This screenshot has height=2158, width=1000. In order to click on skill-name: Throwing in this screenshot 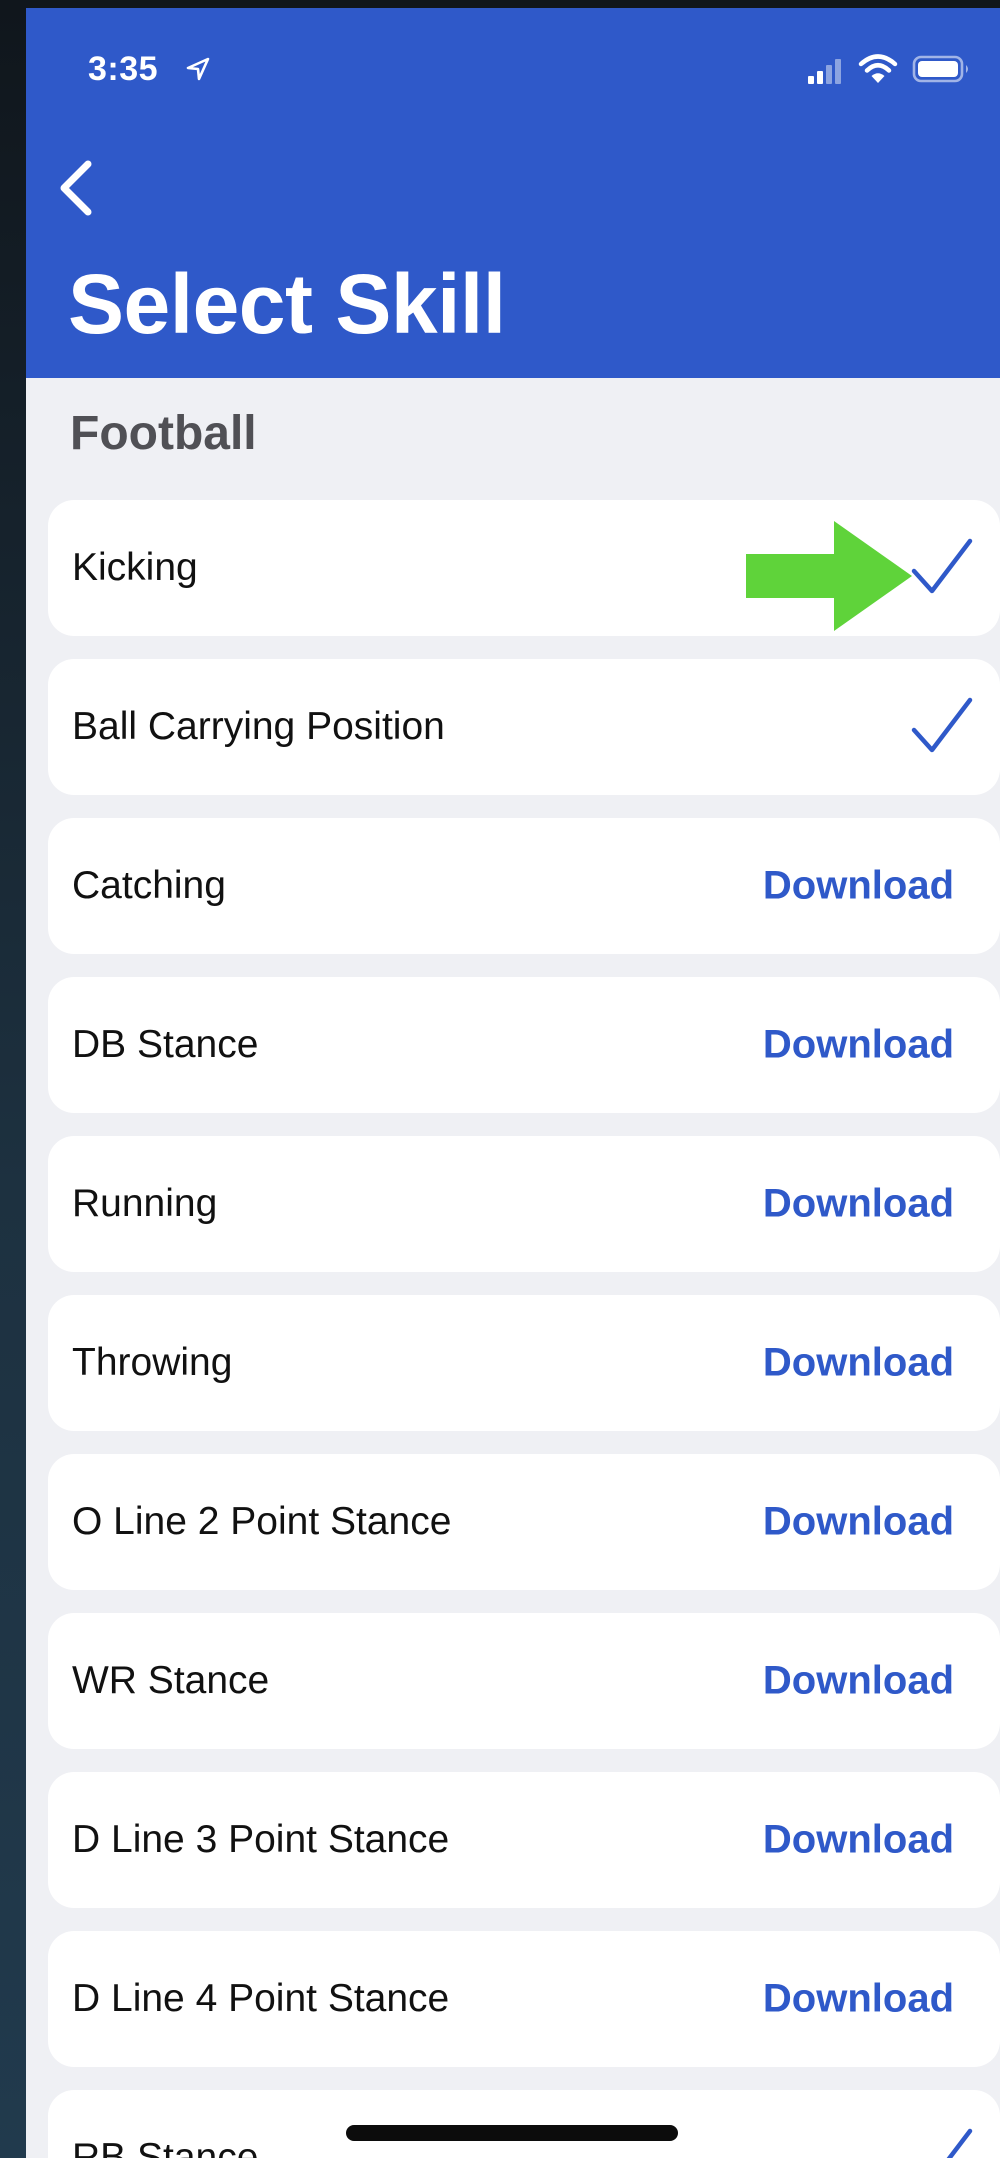, I will do `click(152, 1362)`.